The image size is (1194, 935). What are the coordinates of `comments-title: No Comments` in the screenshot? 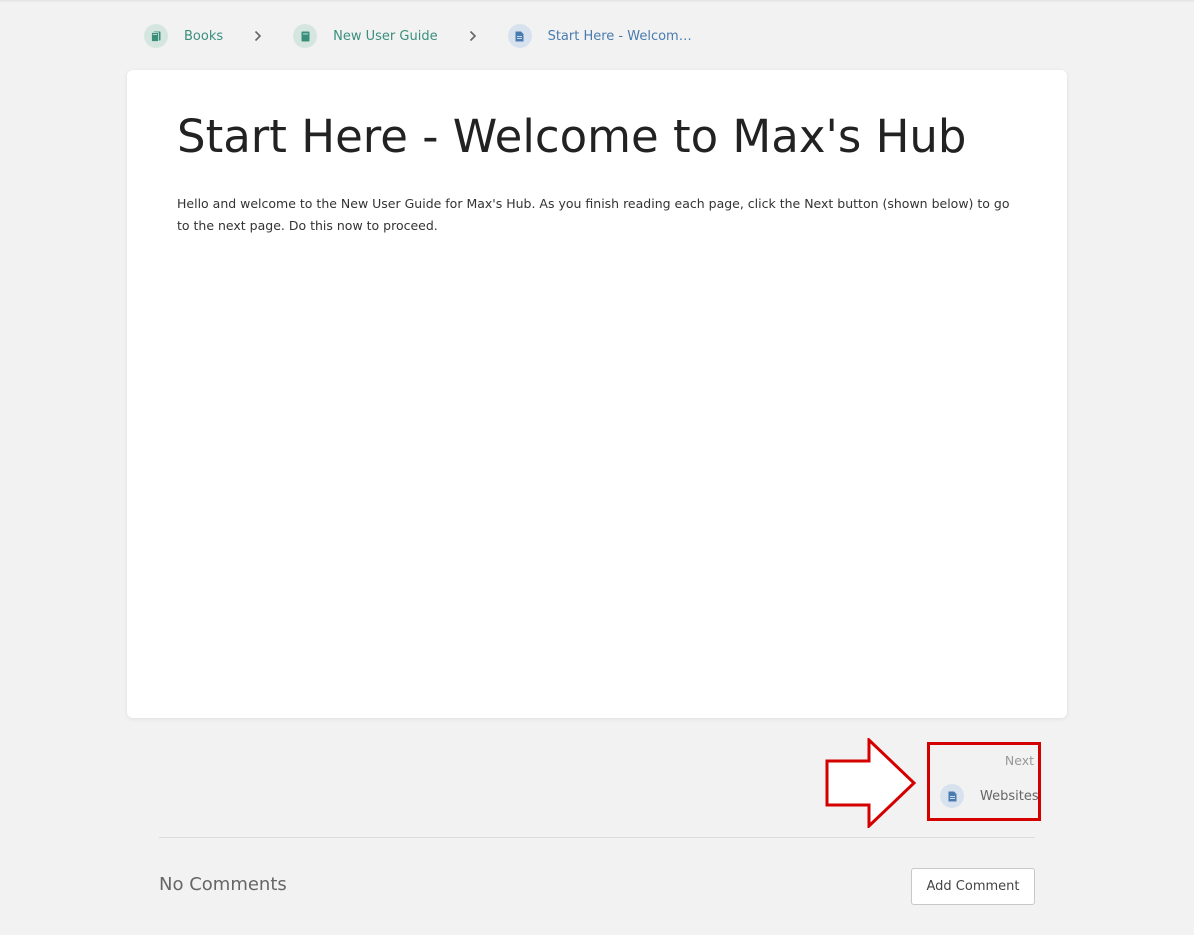 It's located at (223, 884).